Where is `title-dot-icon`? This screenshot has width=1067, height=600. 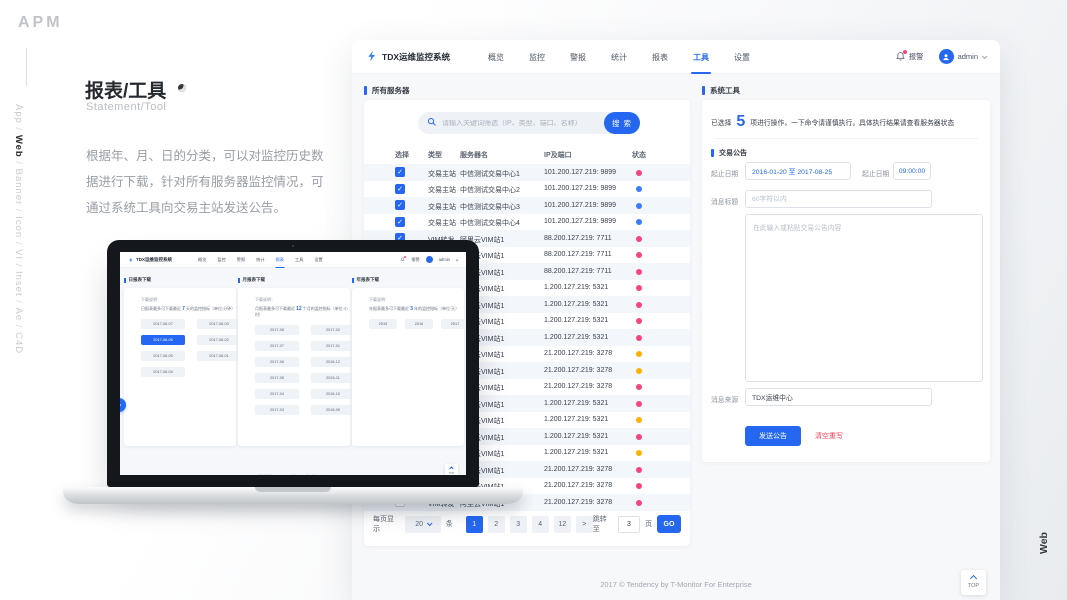 title-dot-icon is located at coordinates (182, 88).